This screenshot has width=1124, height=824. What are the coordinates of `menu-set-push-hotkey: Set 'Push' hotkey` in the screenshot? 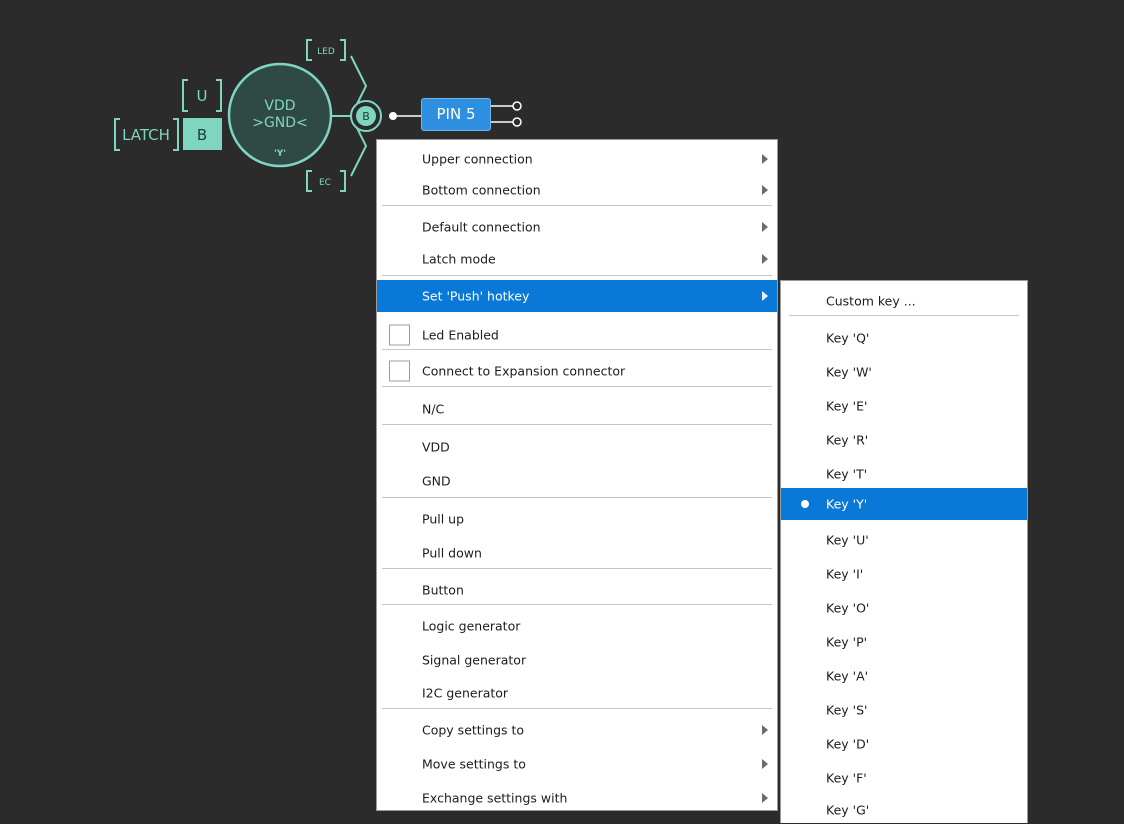 It's located at (577, 296).